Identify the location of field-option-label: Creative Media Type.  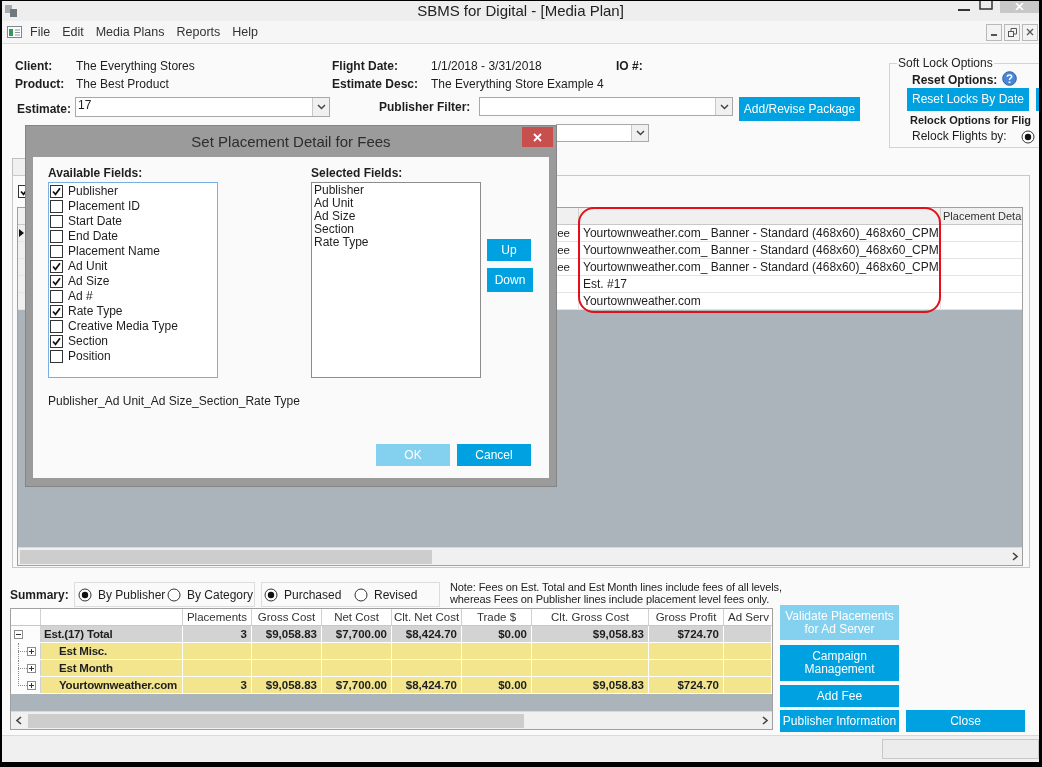
(123, 326).